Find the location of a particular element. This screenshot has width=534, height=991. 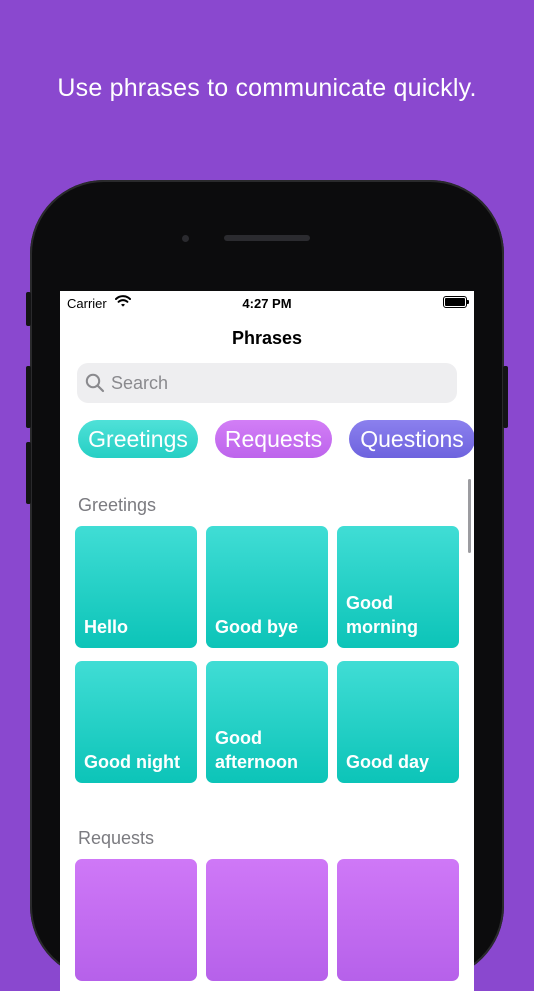

phrase-tile-good-day: Good day is located at coordinates (398, 722).